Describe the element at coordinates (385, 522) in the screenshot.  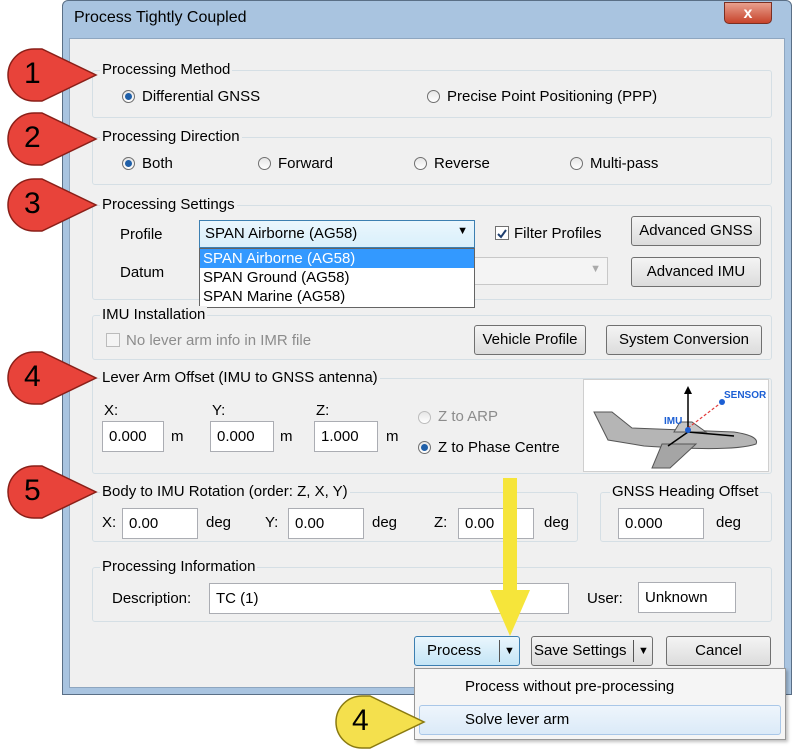
I see `rotation-y-unit: deg` at that location.